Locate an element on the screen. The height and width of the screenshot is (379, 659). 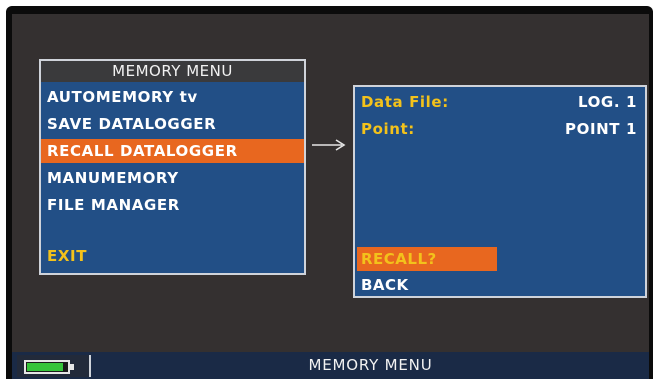
status-bar: MEMORY MENU is located at coordinates (330, 365).